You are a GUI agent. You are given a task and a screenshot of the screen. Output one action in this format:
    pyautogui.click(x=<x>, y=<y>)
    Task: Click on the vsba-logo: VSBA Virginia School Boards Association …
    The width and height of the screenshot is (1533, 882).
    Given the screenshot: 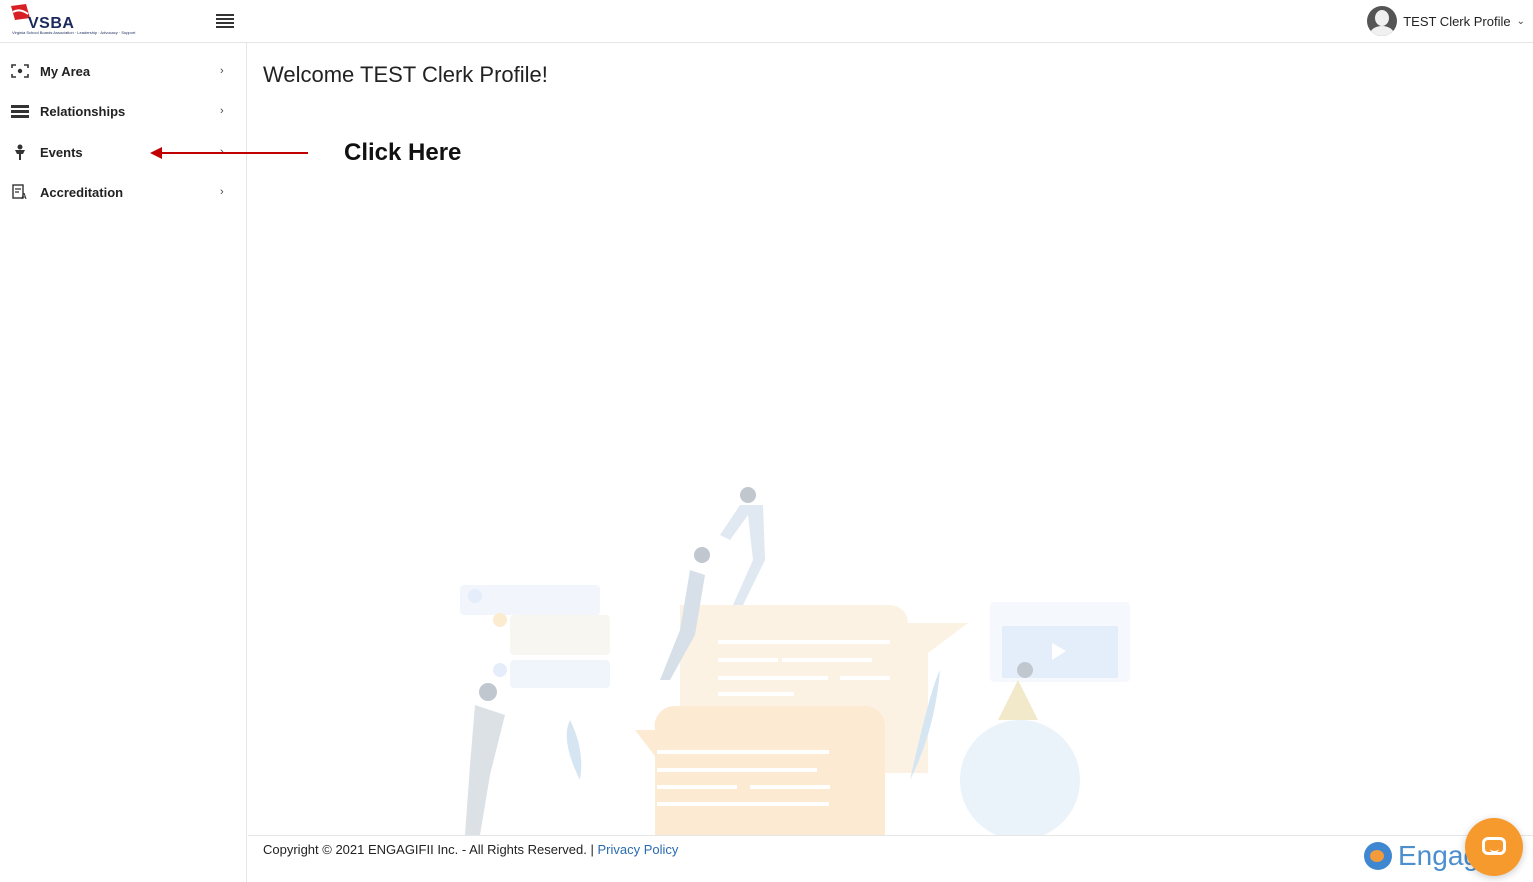 What is the action you would take?
    pyautogui.click(x=72, y=23)
    